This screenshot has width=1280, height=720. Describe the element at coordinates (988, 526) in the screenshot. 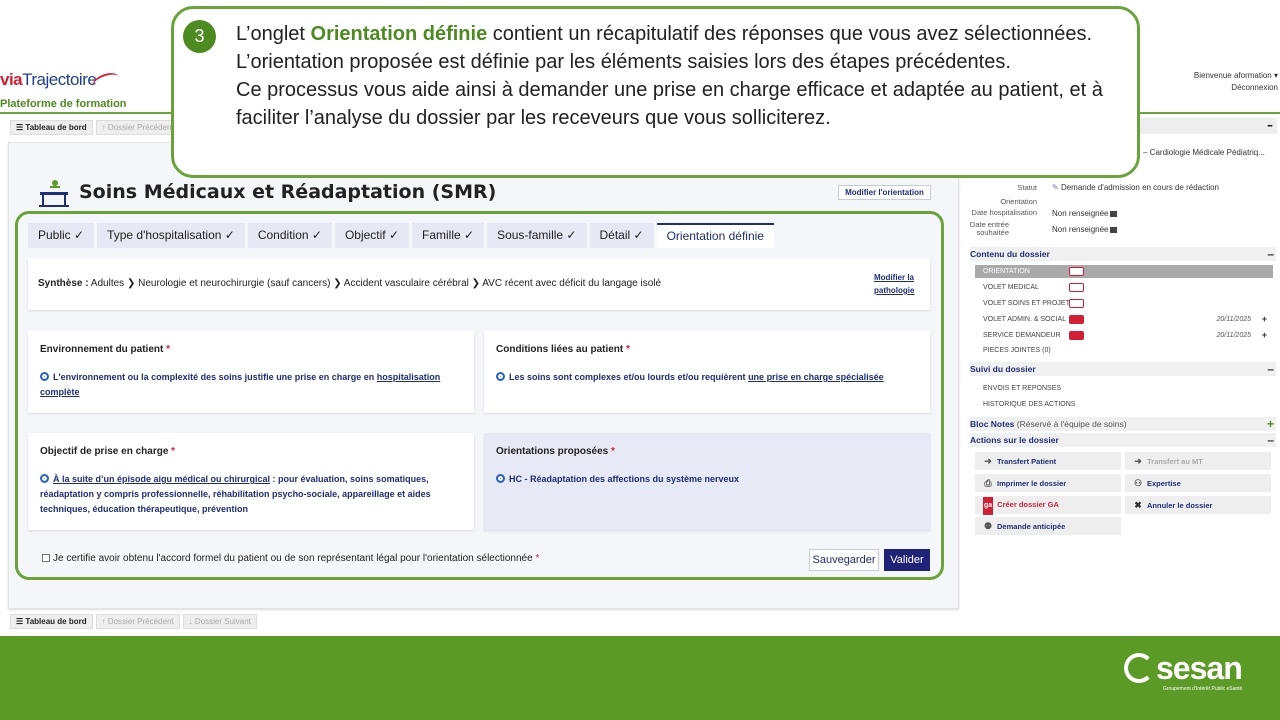

I see `user-icon: ⚉` at that location.